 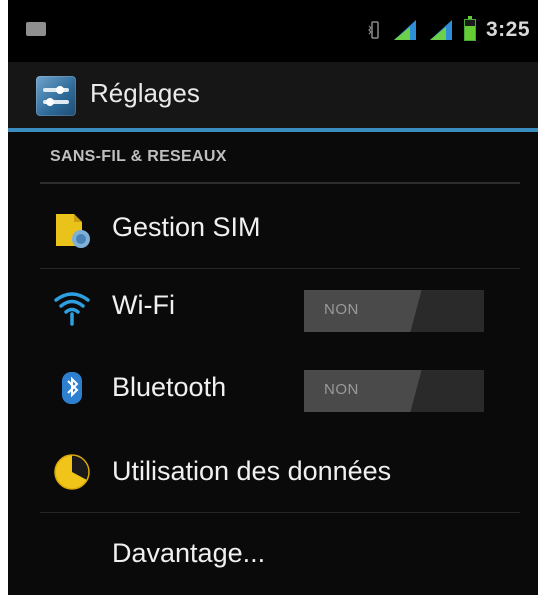 What do you see at coordinates (145, 93) in the screenshot?
I see `page-title: Réglages` at bounding box center [145, 93].